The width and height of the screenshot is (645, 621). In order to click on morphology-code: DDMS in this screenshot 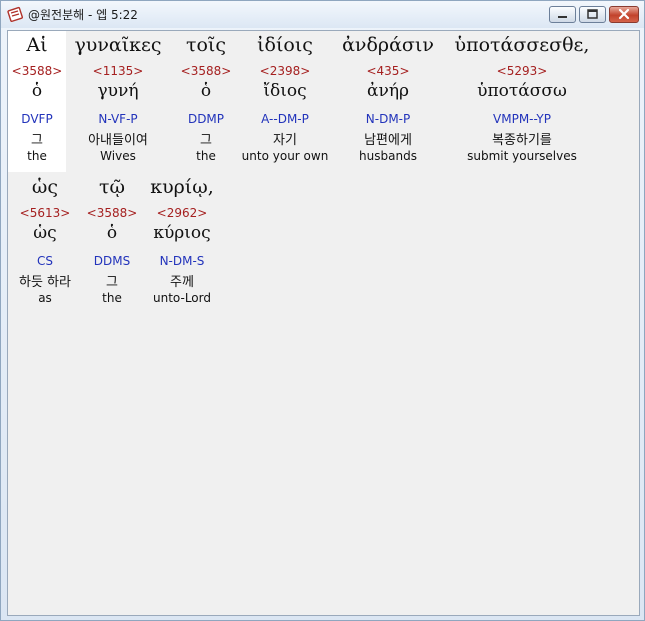, I will do `click(112, 261)`.